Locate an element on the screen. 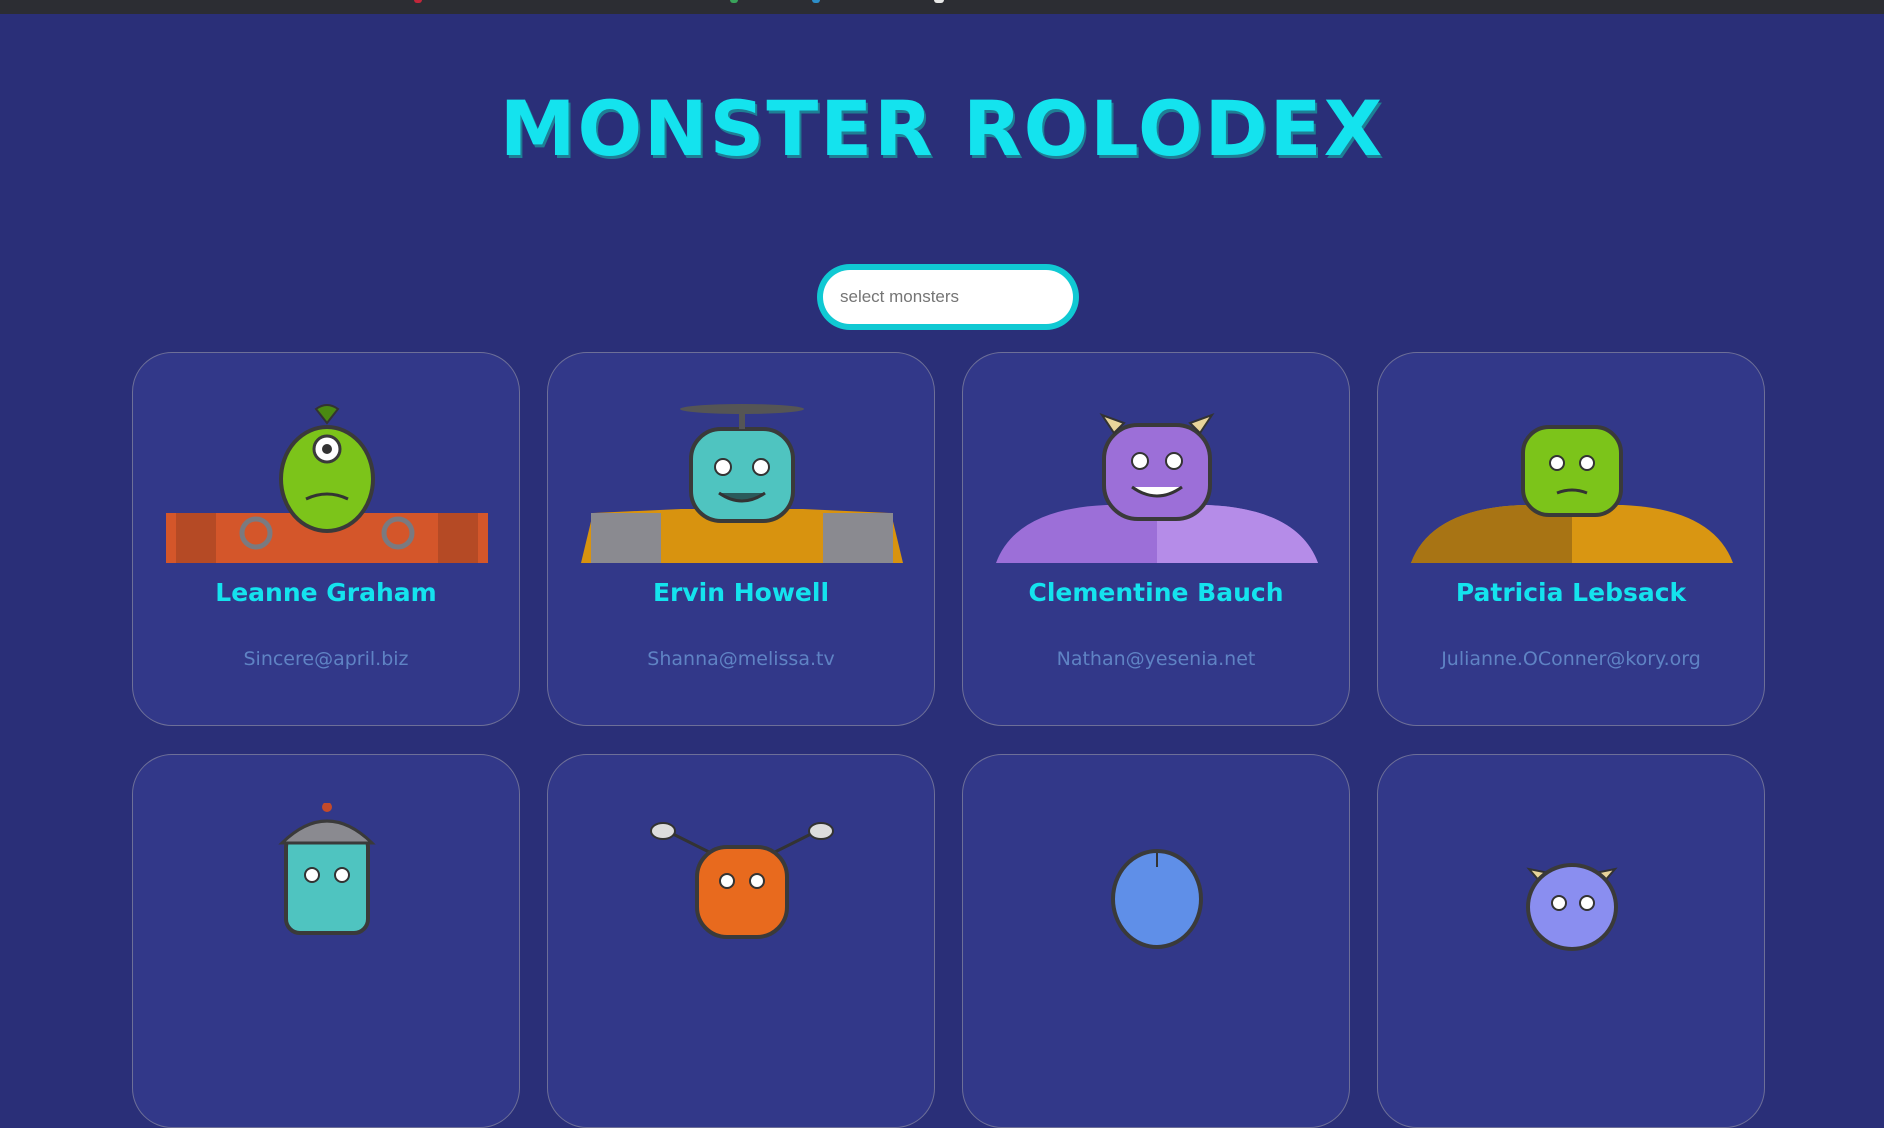 The width and height of the screenshot is (1884, 1128). green-stitched-monster-icon is located at coordinates (1572, 494).